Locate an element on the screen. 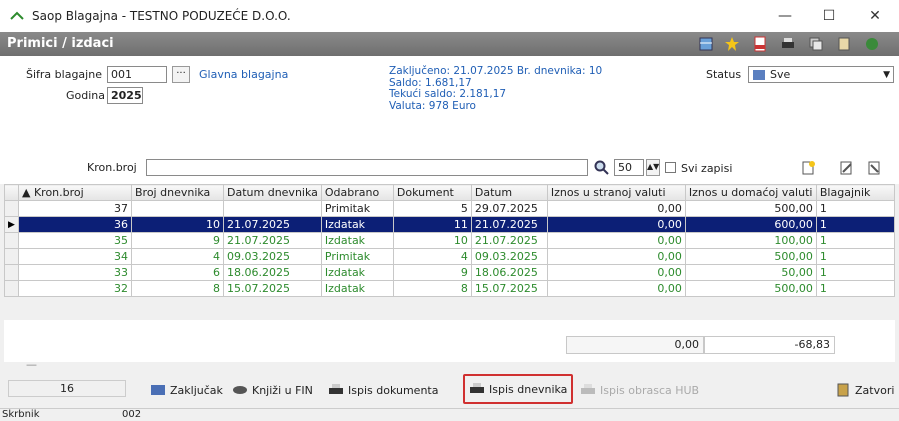  info-line-currency: Valuta: 978 Euro is located at coordinates (432, 105).